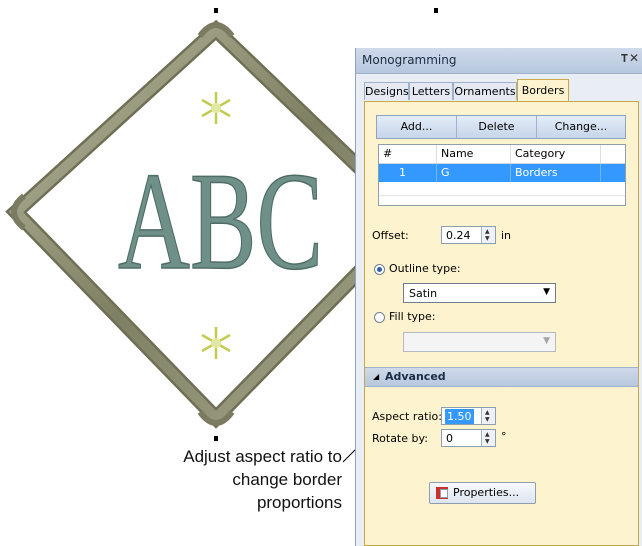 The image size is (642, 546). Describe the element at coordinates (431, 91) in the screenshot. I see `tab-letters: Letters` at that location.